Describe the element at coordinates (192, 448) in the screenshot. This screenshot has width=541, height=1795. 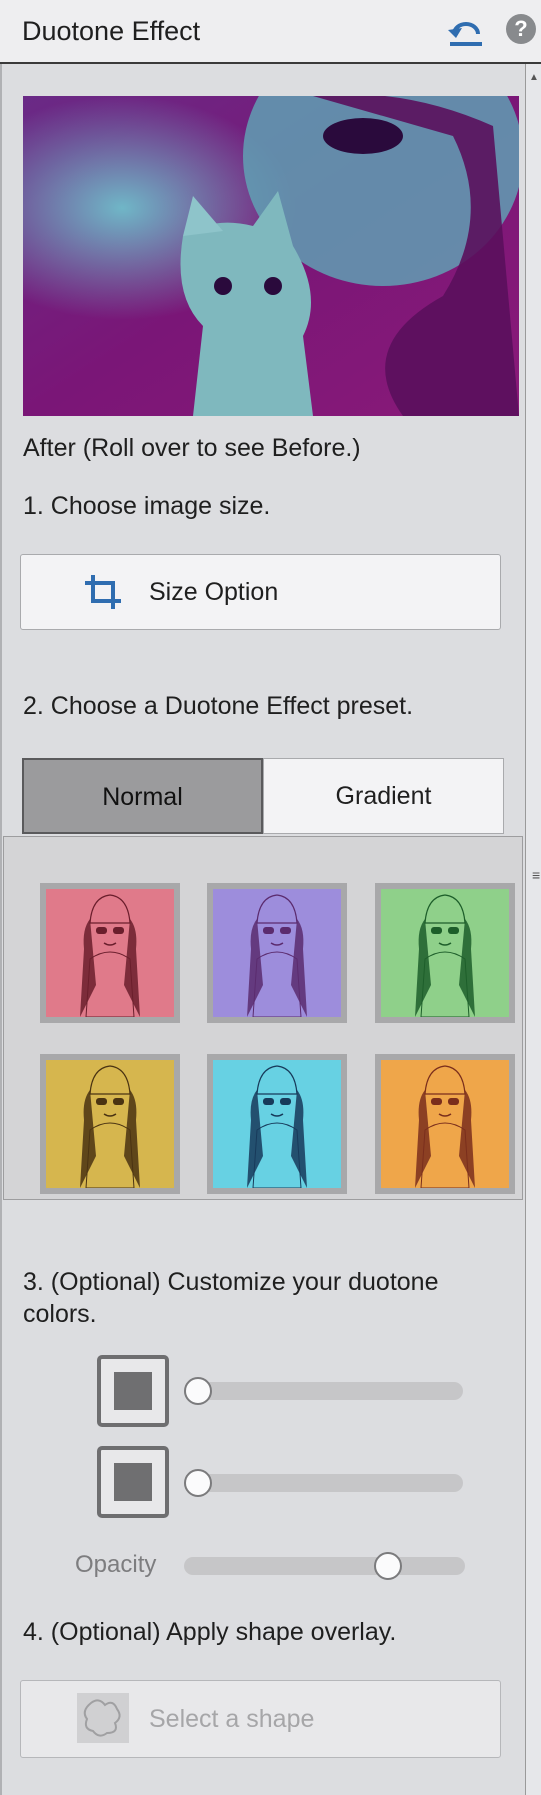
I see `preview-caption: After (Roll over to see Before.)` at that location.